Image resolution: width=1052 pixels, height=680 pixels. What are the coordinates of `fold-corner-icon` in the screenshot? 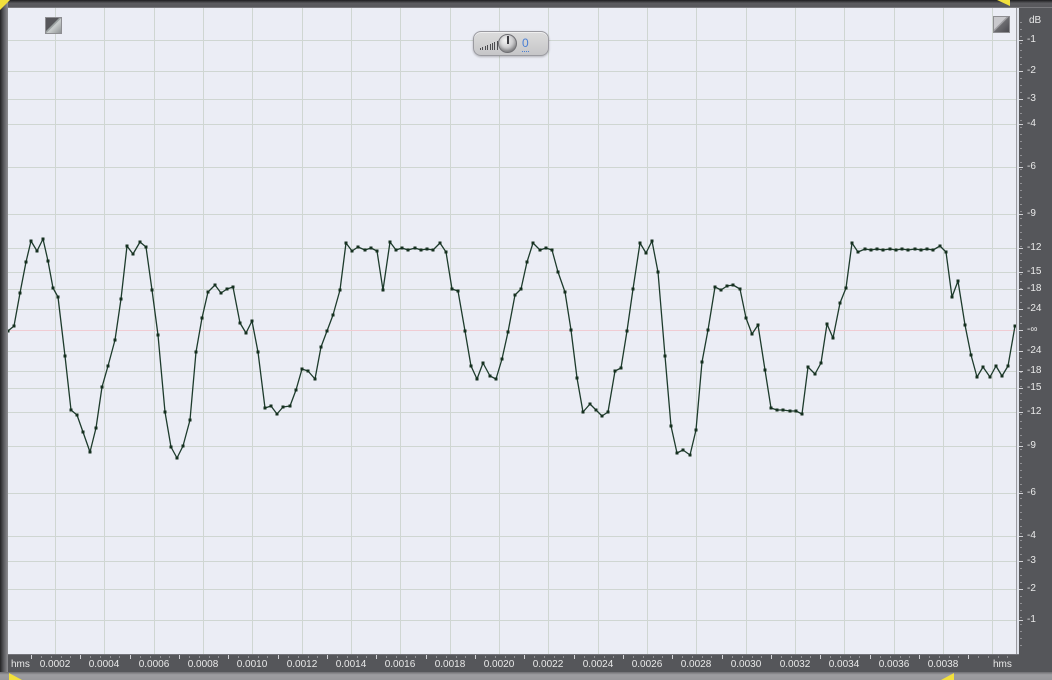 It's located at (53, 25).